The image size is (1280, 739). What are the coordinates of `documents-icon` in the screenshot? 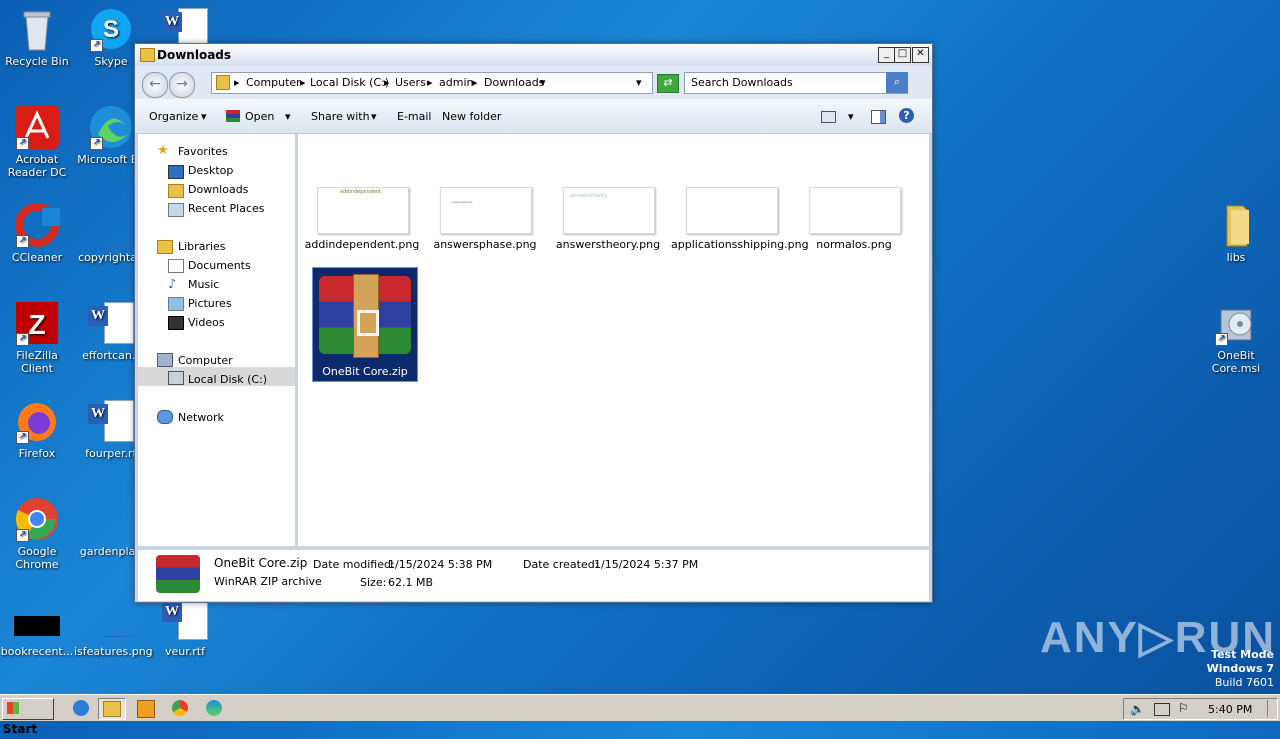 It's located at (176, 266).